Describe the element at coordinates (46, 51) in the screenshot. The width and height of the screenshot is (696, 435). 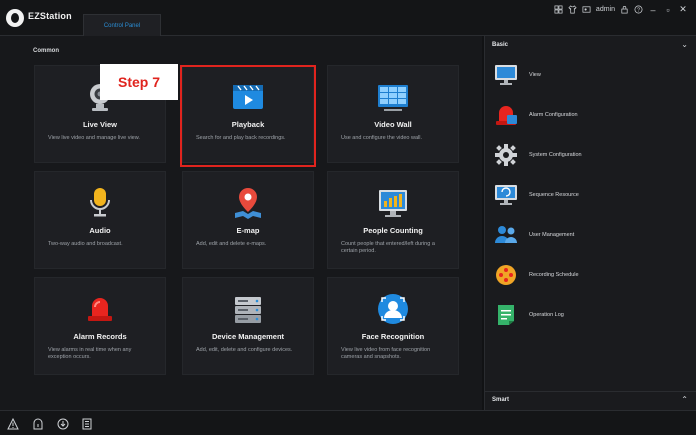
I see `section-title-common: Common` at that location.